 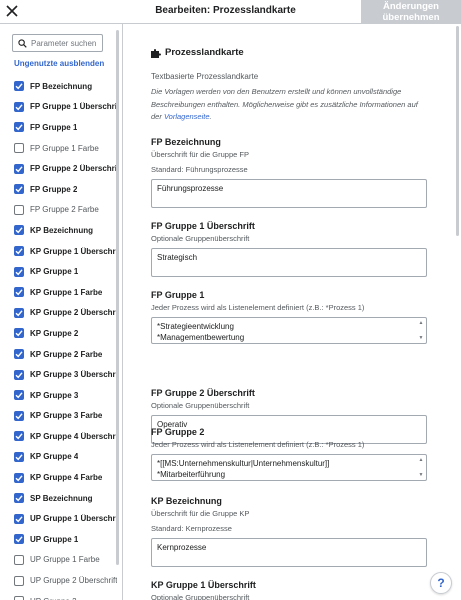 I want to click on parameter-label: KP Gruppe 2 Überschrift, so click(x=74, y=313).